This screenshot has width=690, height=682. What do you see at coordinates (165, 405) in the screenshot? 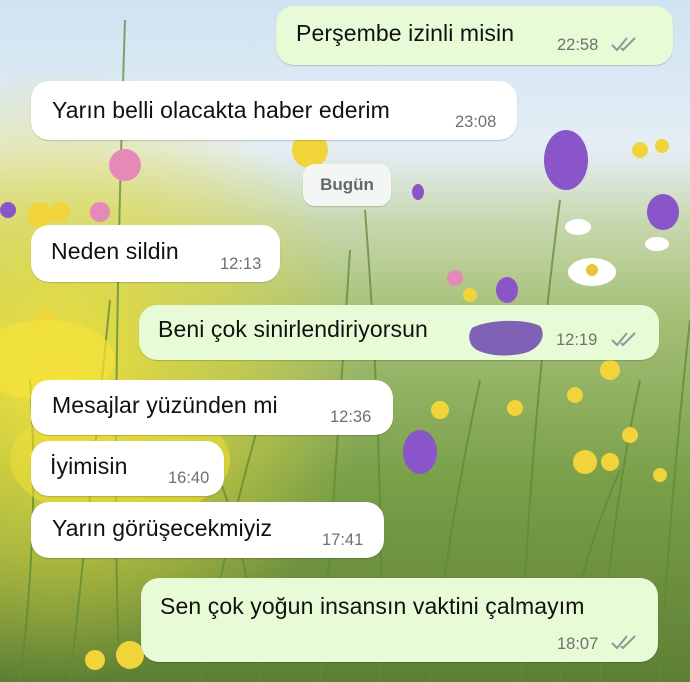
I see `message-text: Mesajlar yüzünden mi` at bounding box center [165, 405].